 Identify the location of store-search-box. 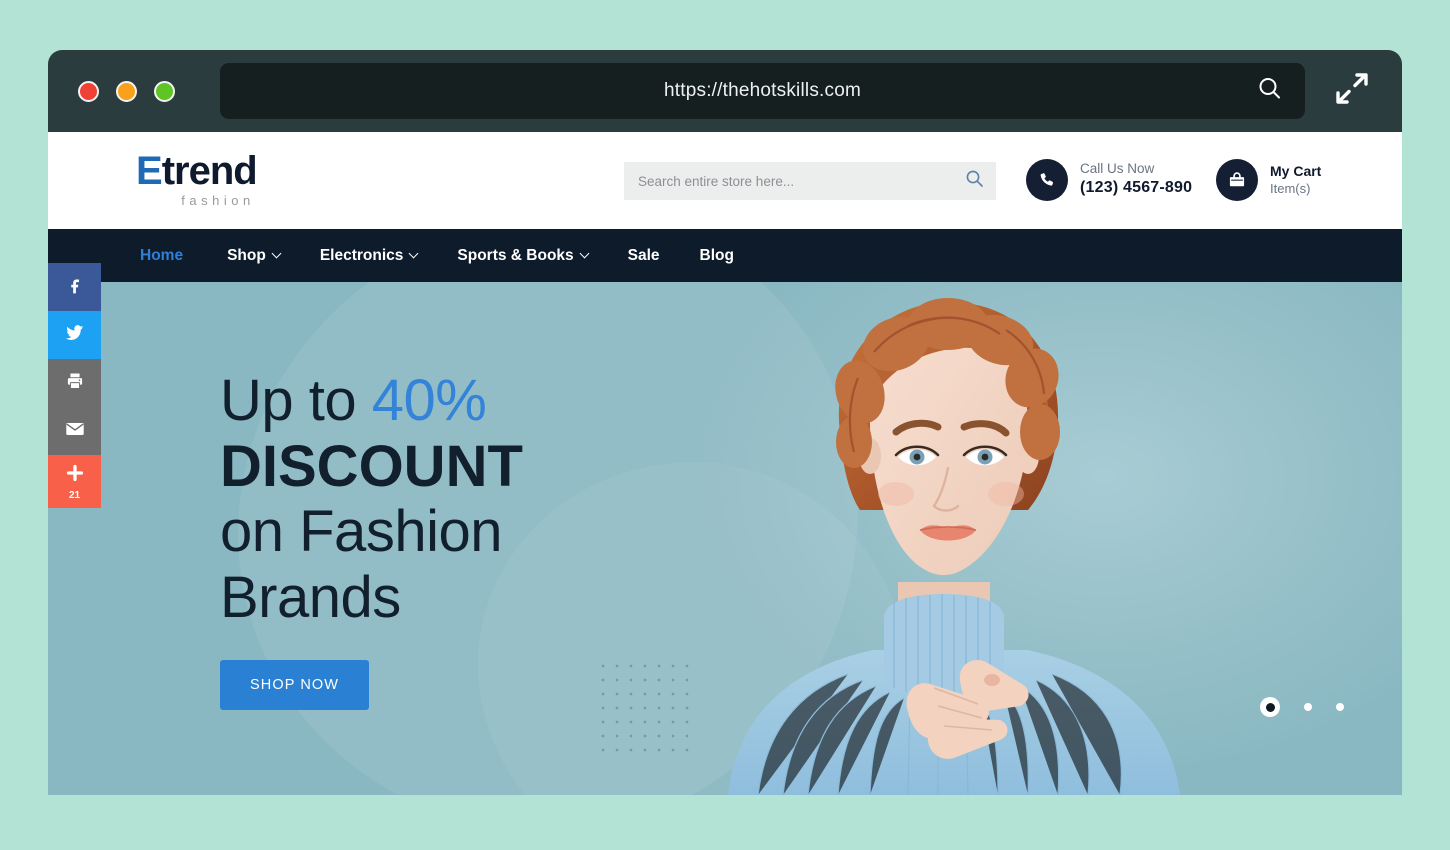
(810, 181).